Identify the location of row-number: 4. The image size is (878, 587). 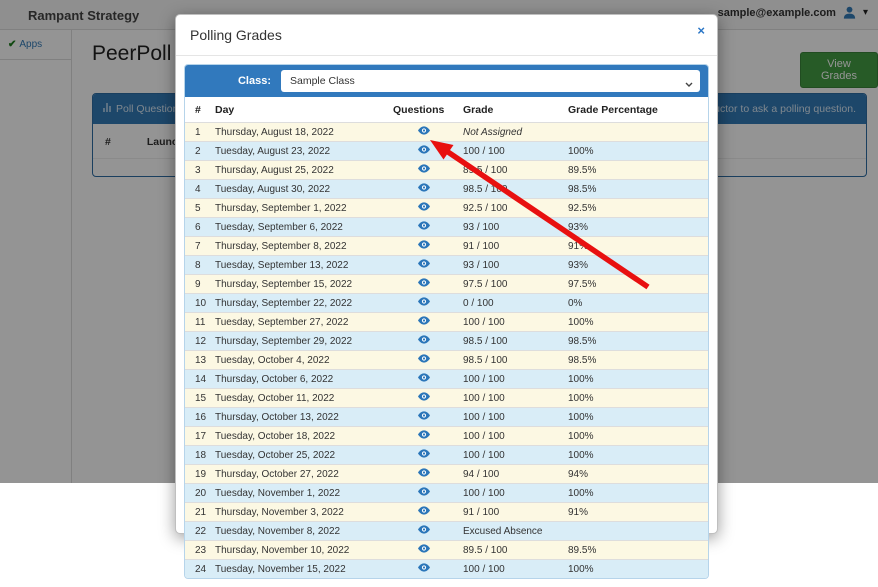
(198, 189).